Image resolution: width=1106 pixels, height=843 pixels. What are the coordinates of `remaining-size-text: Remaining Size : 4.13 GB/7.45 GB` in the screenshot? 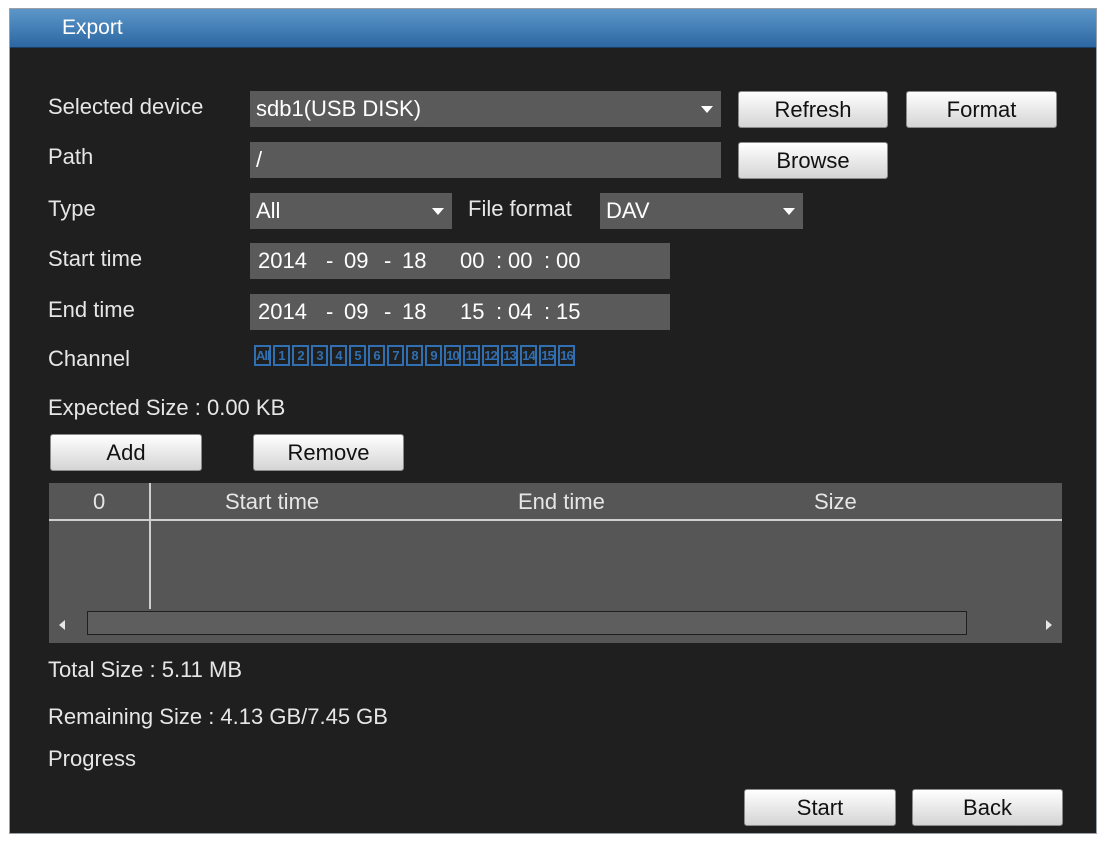 It's located at (218, 716).